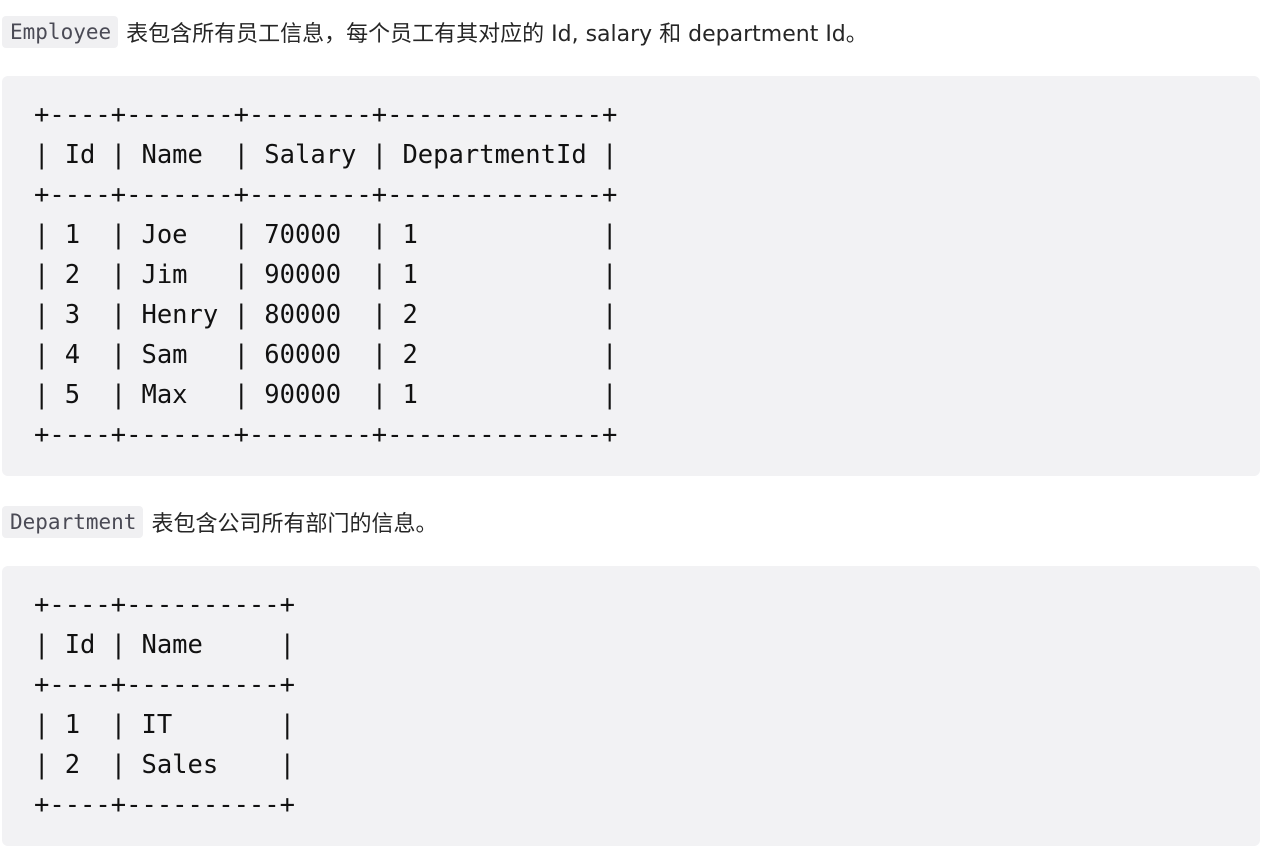 The width and height of the screenshot is (1276, 864). What do you see at coordinates (326, 235) in the screenshot?
I see `employee-table-row: | 1 | Joe | 70000 | 1 |` at bounding box center [326, 235].